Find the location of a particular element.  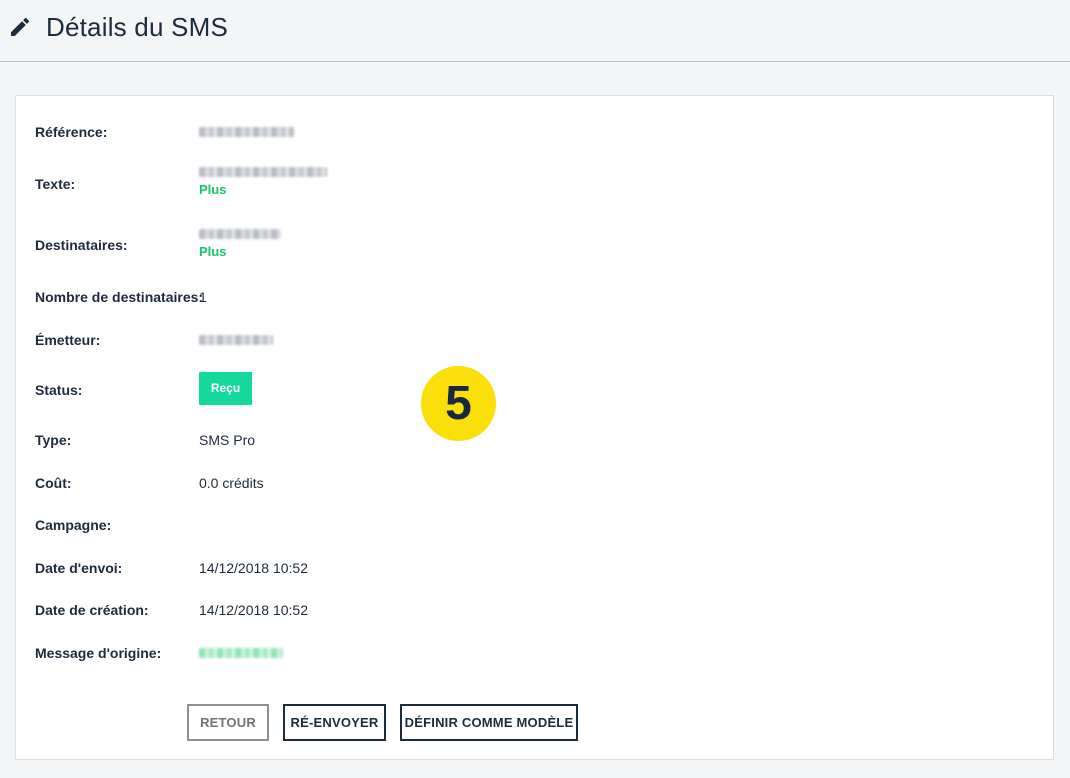

message-origine-link is located at coordinates (241, 653).